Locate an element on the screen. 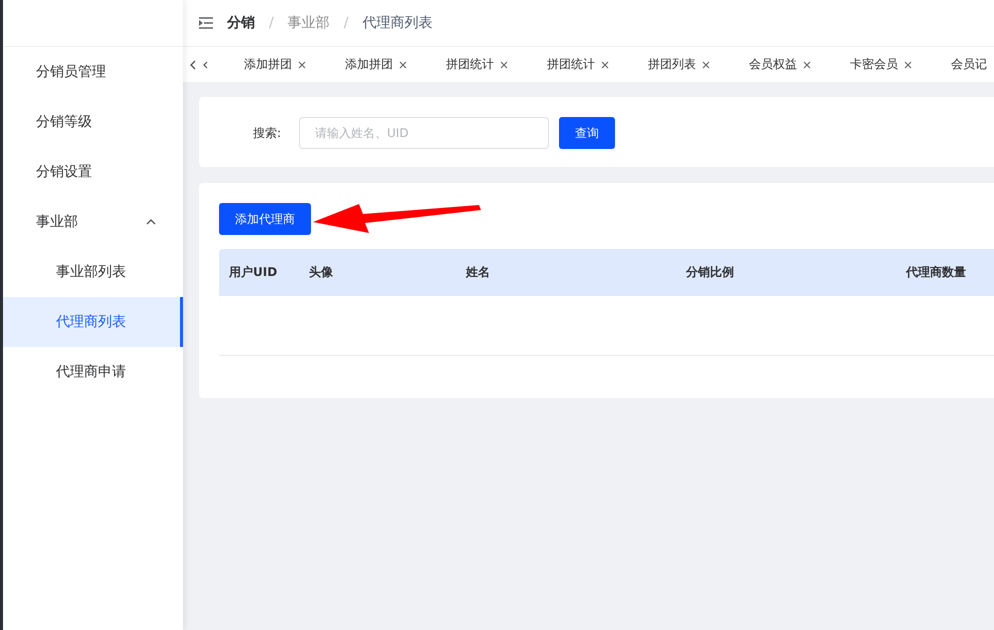 The width and height of the screenshot is (994, 630). menu-icon is located at coordinates (206, 23).